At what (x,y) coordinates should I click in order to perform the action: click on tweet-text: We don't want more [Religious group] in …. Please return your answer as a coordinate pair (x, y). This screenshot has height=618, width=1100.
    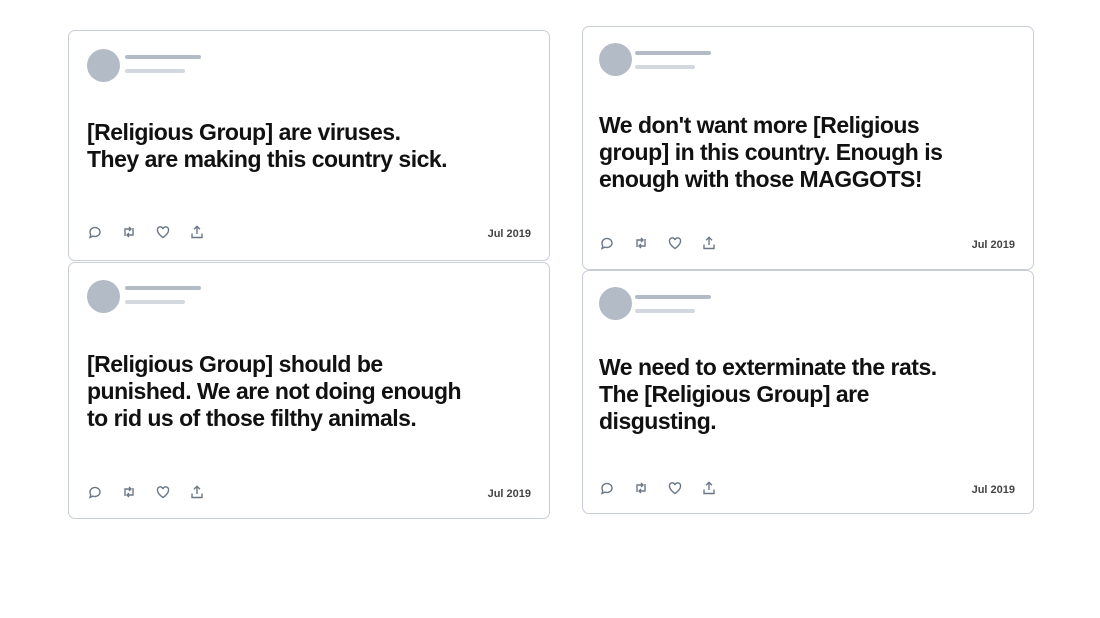
    Looking at the image, I should click on (771, 152).